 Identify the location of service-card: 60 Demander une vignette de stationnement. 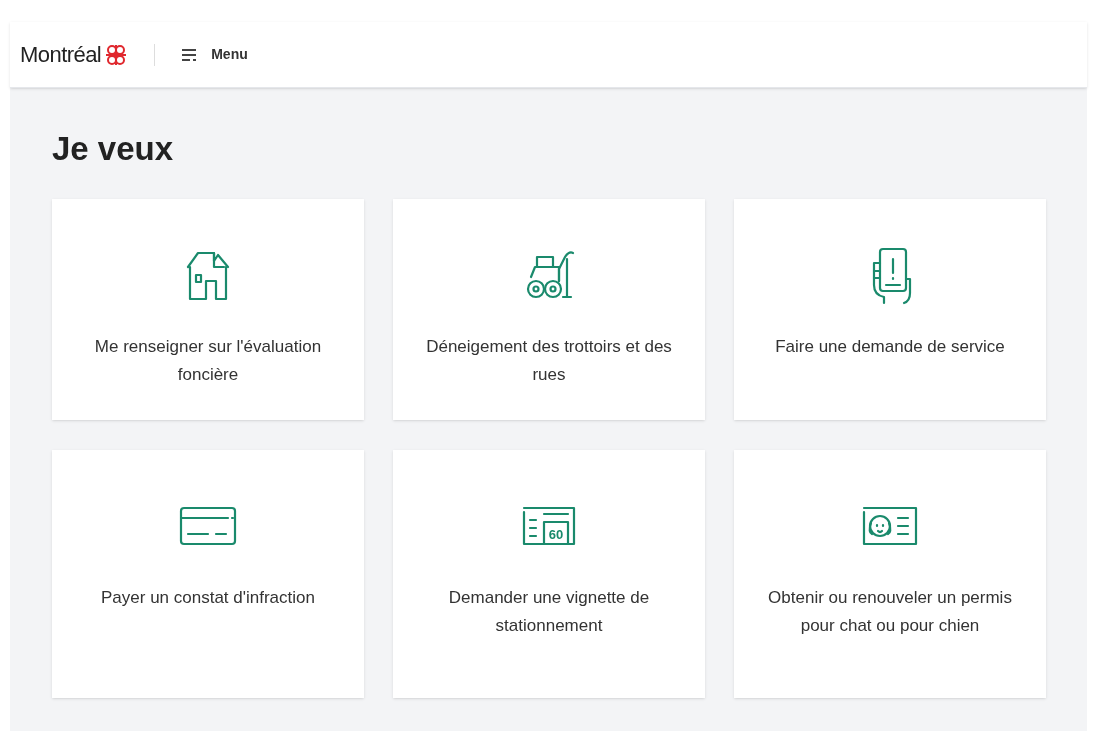
(549, 574).